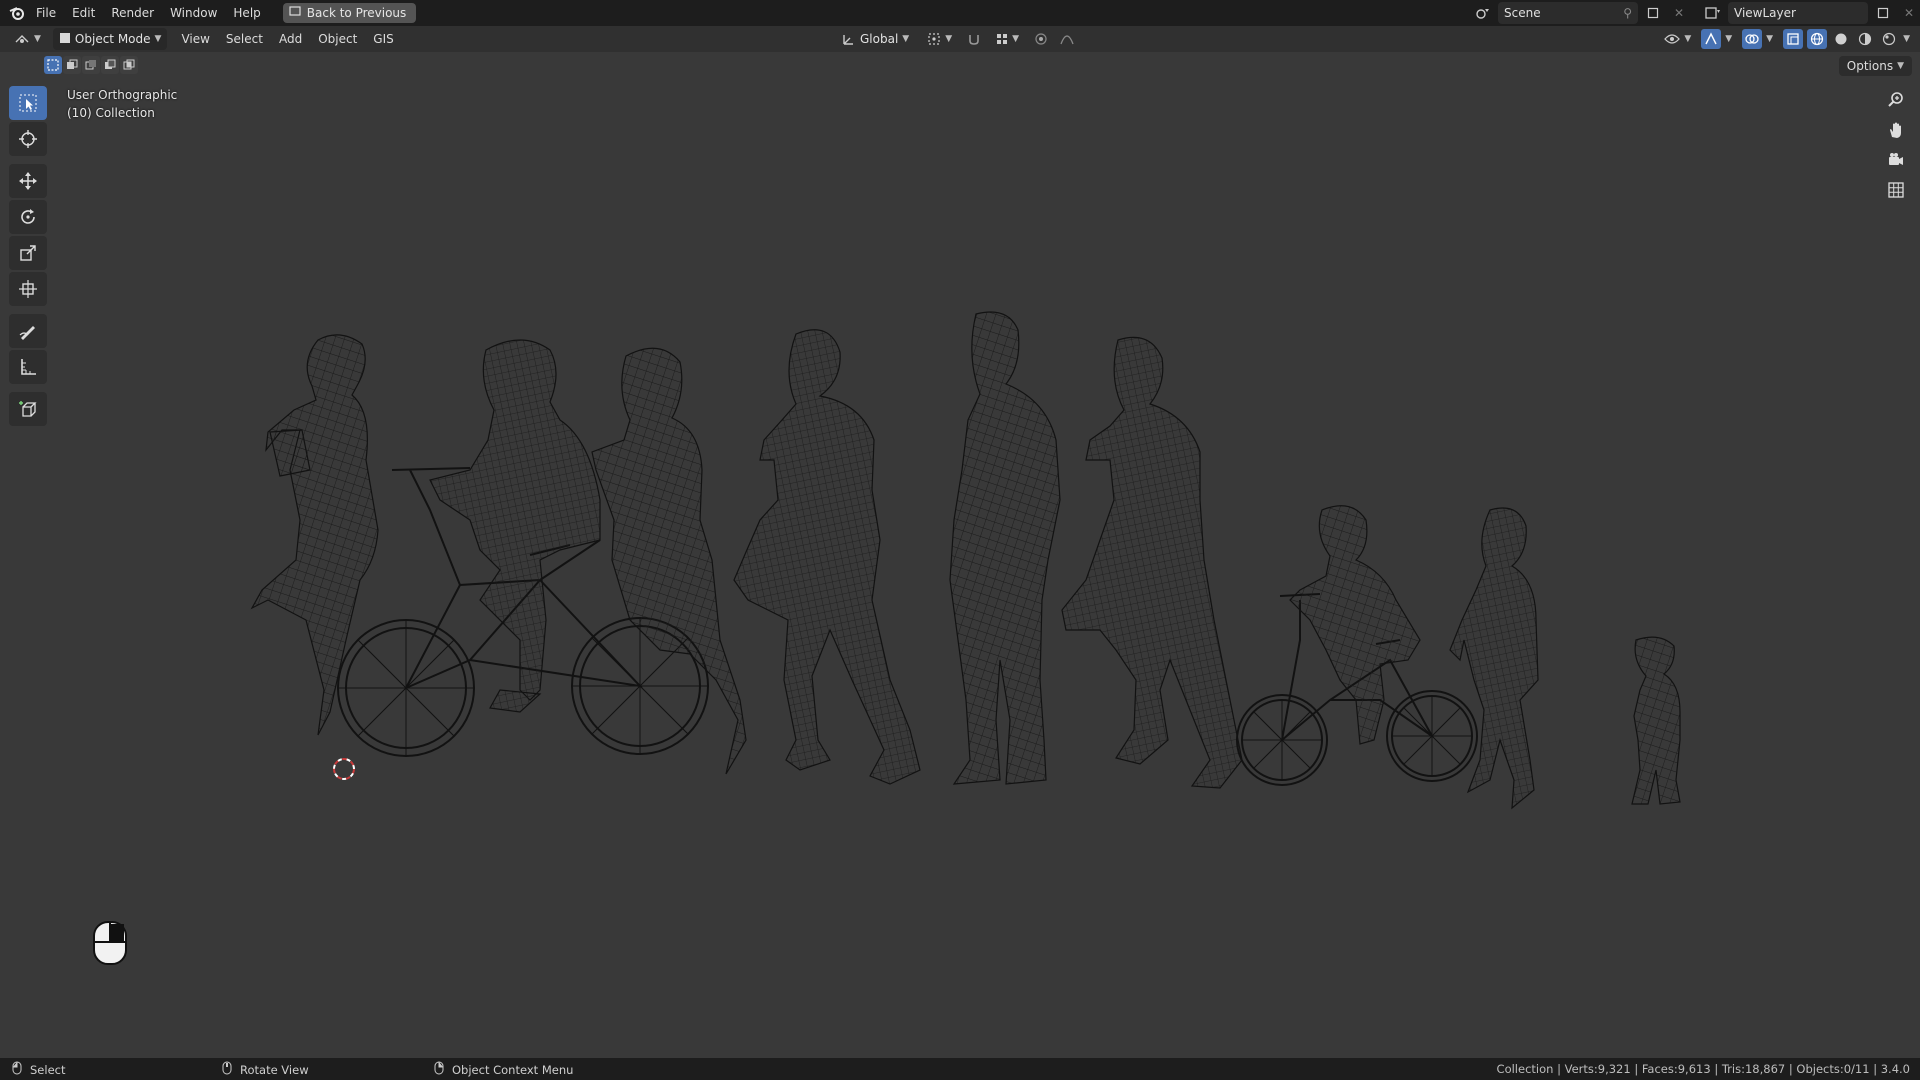 The height and width of the screenshot is (1080, 1920). I want to click on select-subtract-icon, so click(91, 65).